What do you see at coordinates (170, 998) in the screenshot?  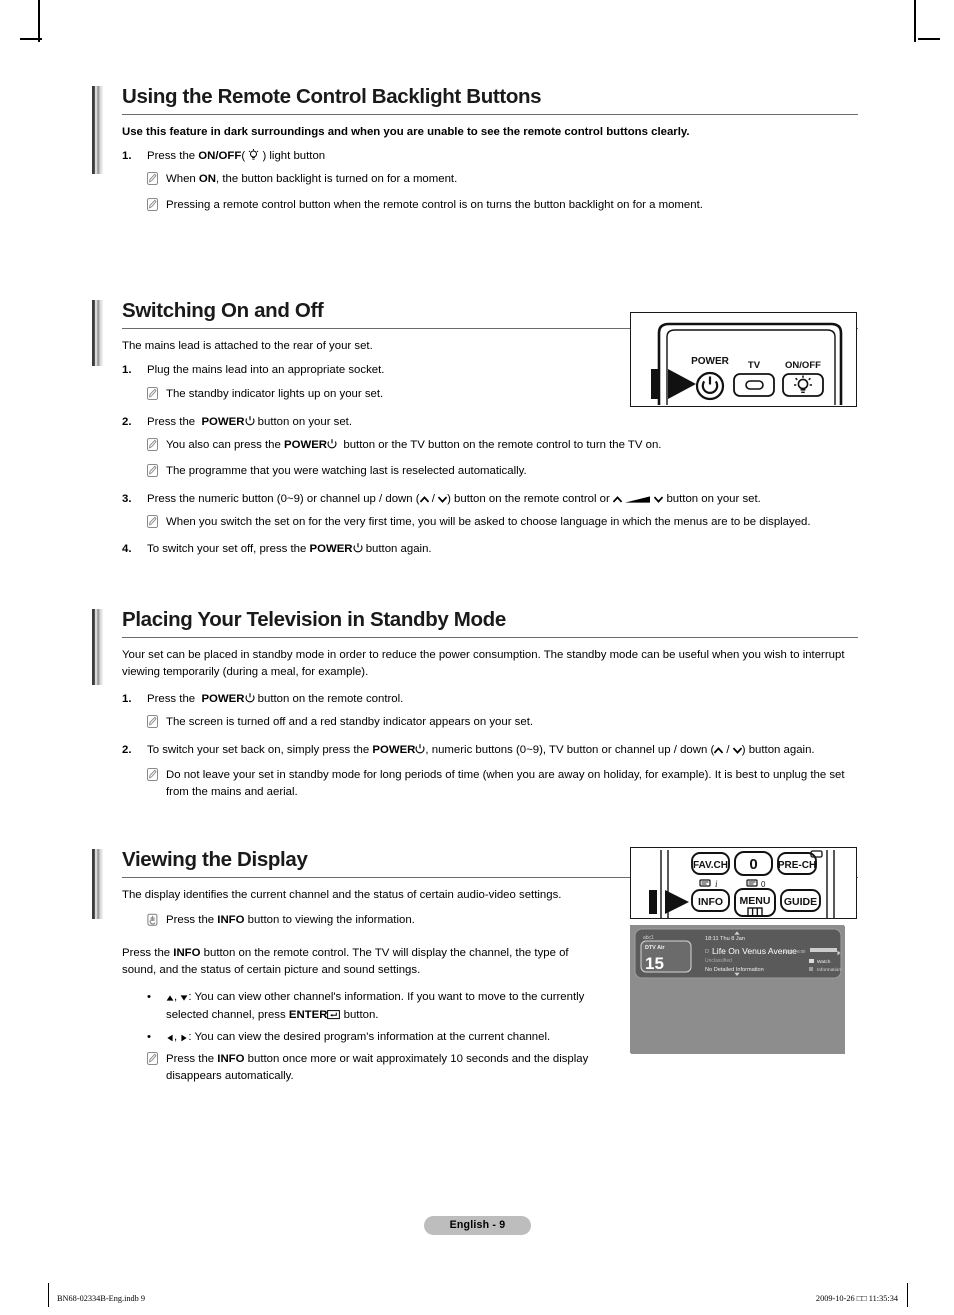 I see `triangle-up-icon` at bounding box center [170, 998].